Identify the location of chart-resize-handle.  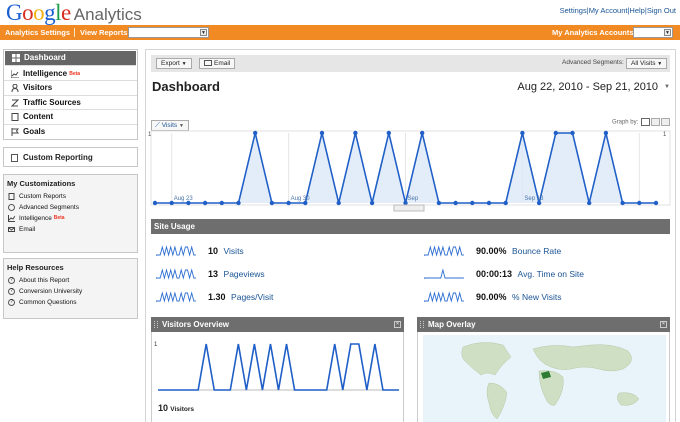
(409, 208).